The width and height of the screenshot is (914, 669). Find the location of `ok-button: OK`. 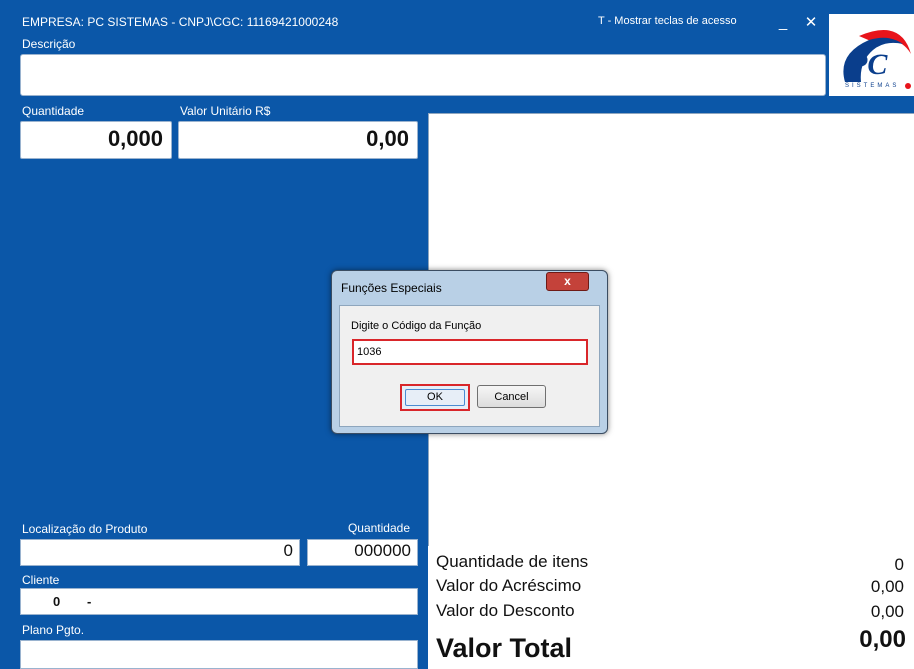

ok-button: OK is located at coordinates (435, 397).